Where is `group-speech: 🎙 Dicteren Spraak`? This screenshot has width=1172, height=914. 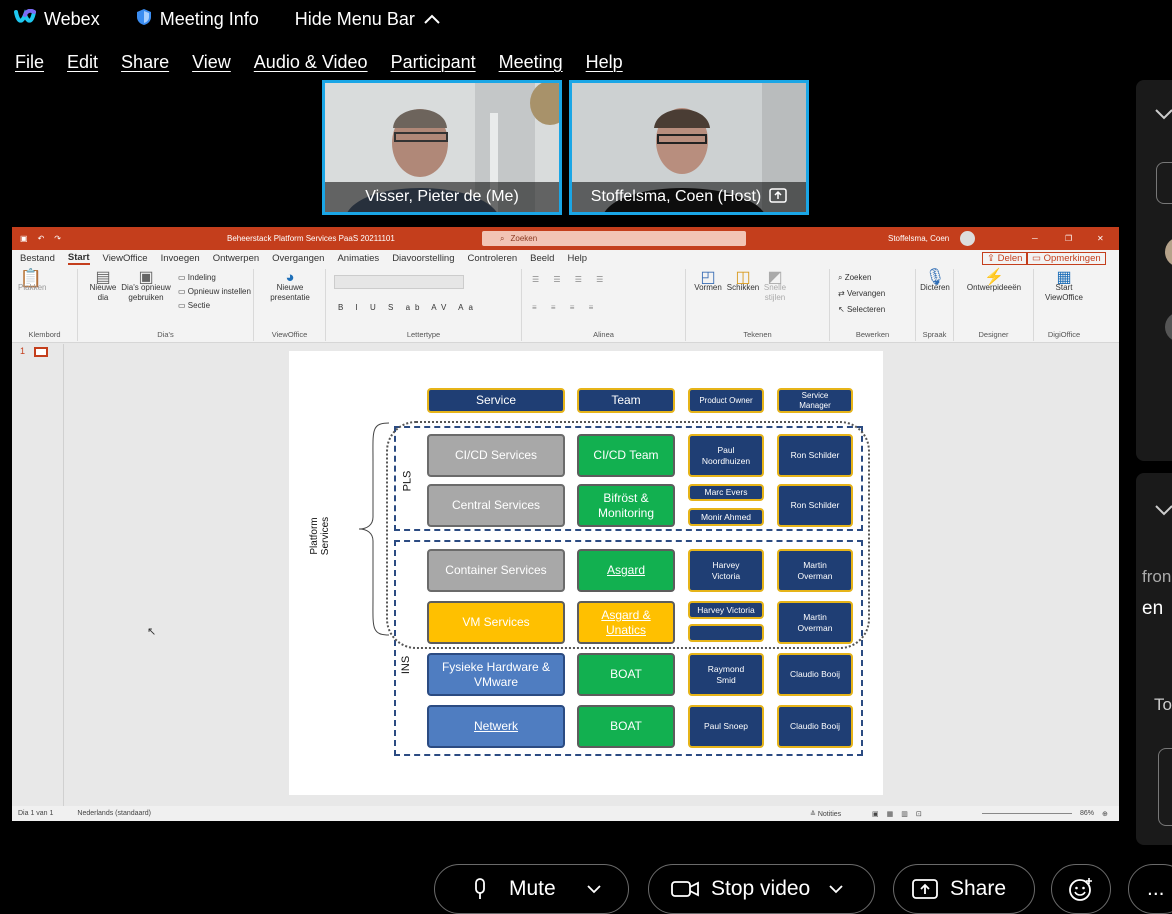
group-speech: 🎙 Dicteren Spraak is located at coordinates (935, 305).